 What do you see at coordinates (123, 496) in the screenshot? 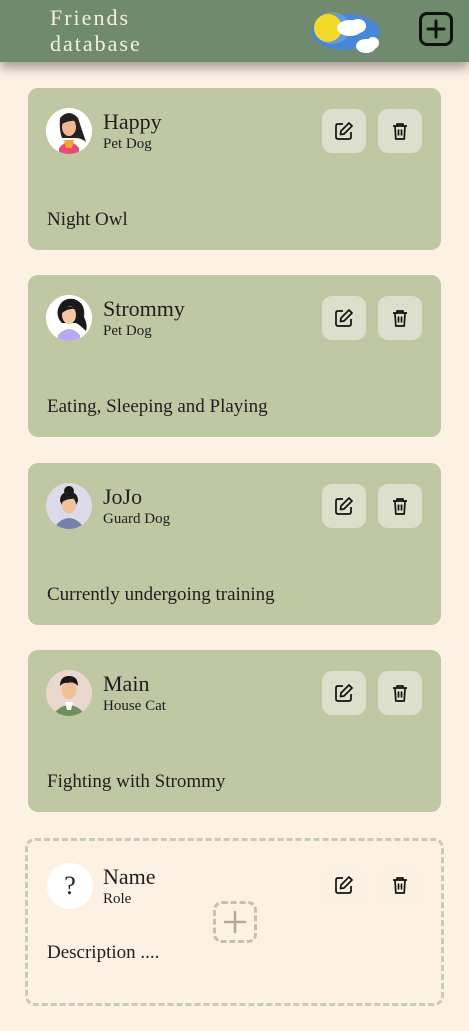
I see `friend-name: JoJo` at bounding box center [123, 496].